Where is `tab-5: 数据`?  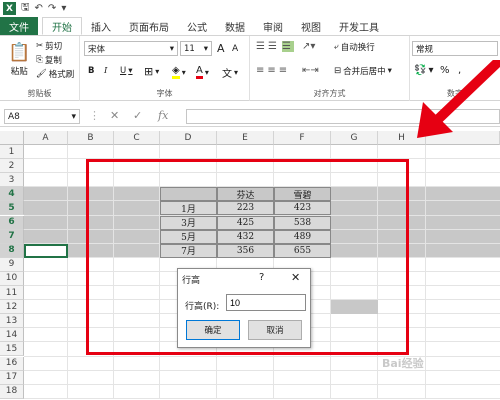
tab-5: 数据 is located at coordinates (235, 26).